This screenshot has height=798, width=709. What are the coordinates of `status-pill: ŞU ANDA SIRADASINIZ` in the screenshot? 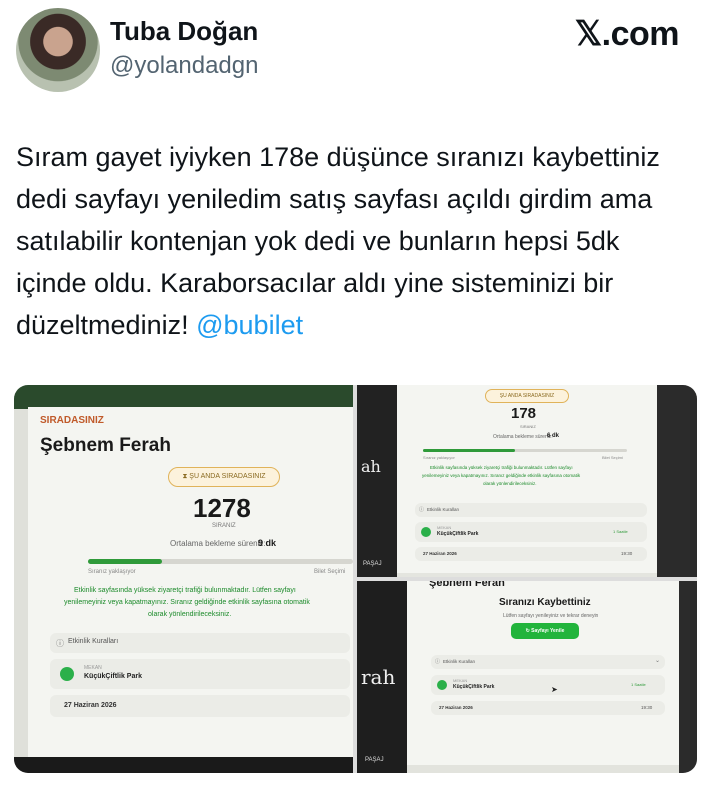 It's located at (527, 396).